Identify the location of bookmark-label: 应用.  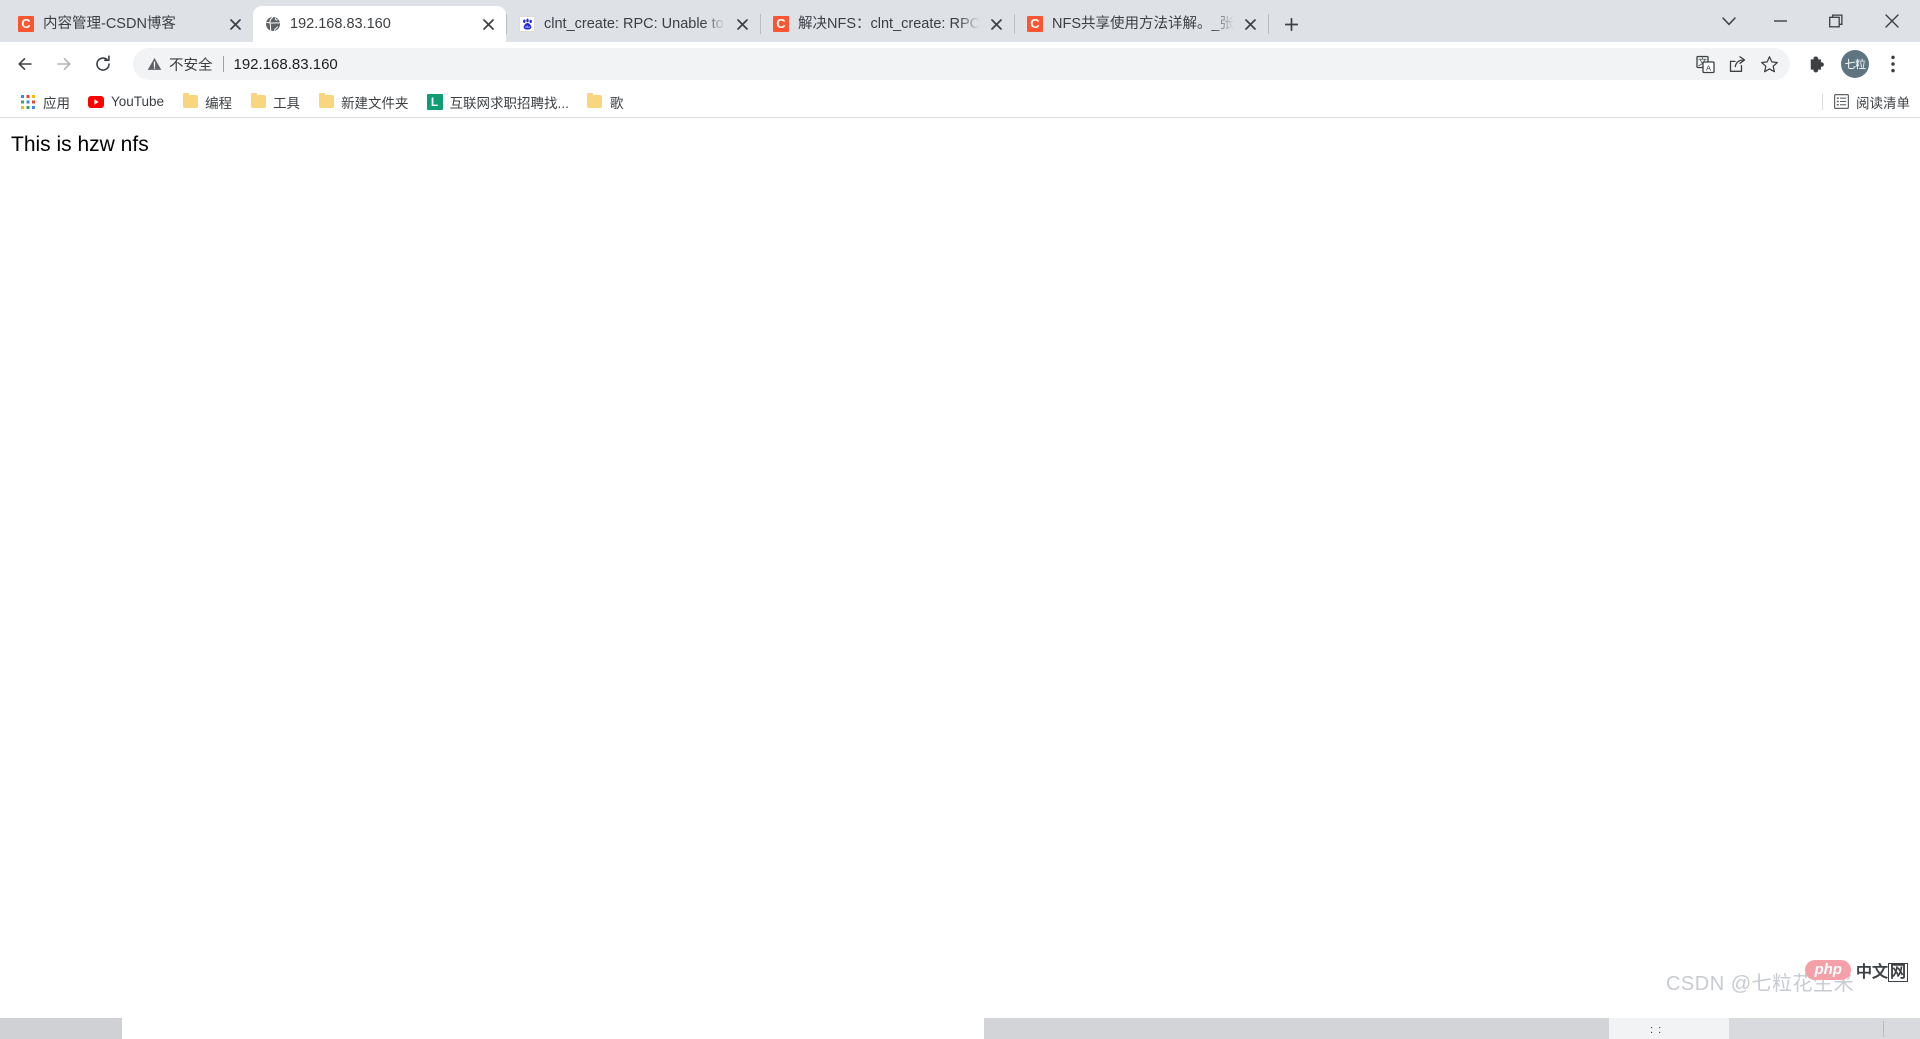
(56, 103).